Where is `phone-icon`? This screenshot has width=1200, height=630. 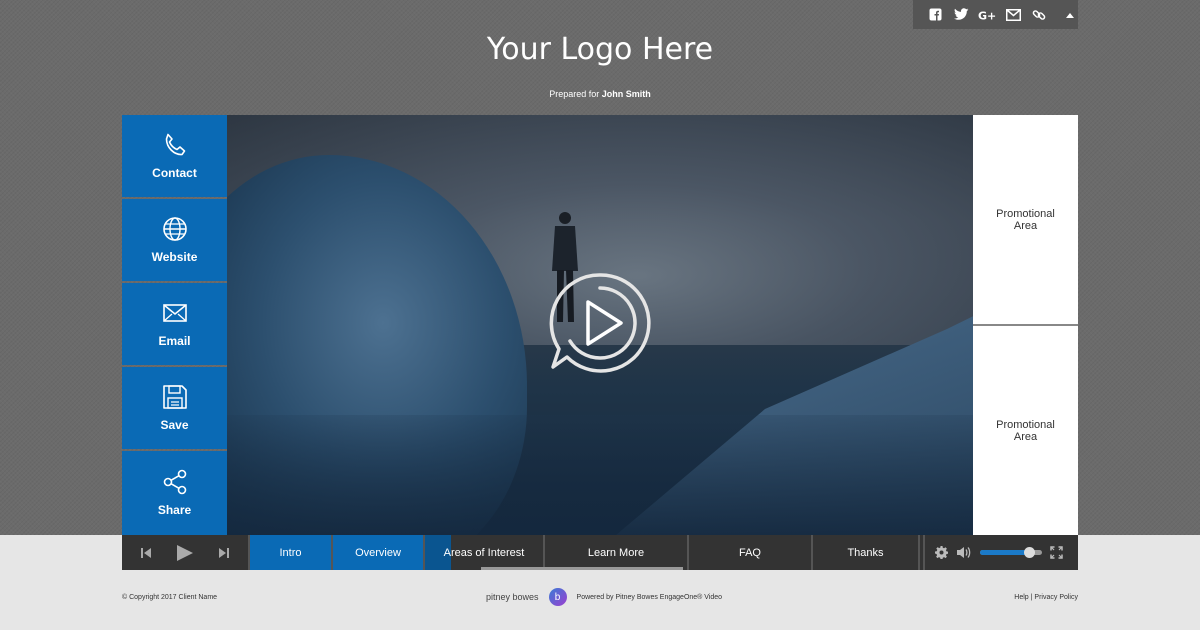 phone-icon is located at coordinates (175, 144).